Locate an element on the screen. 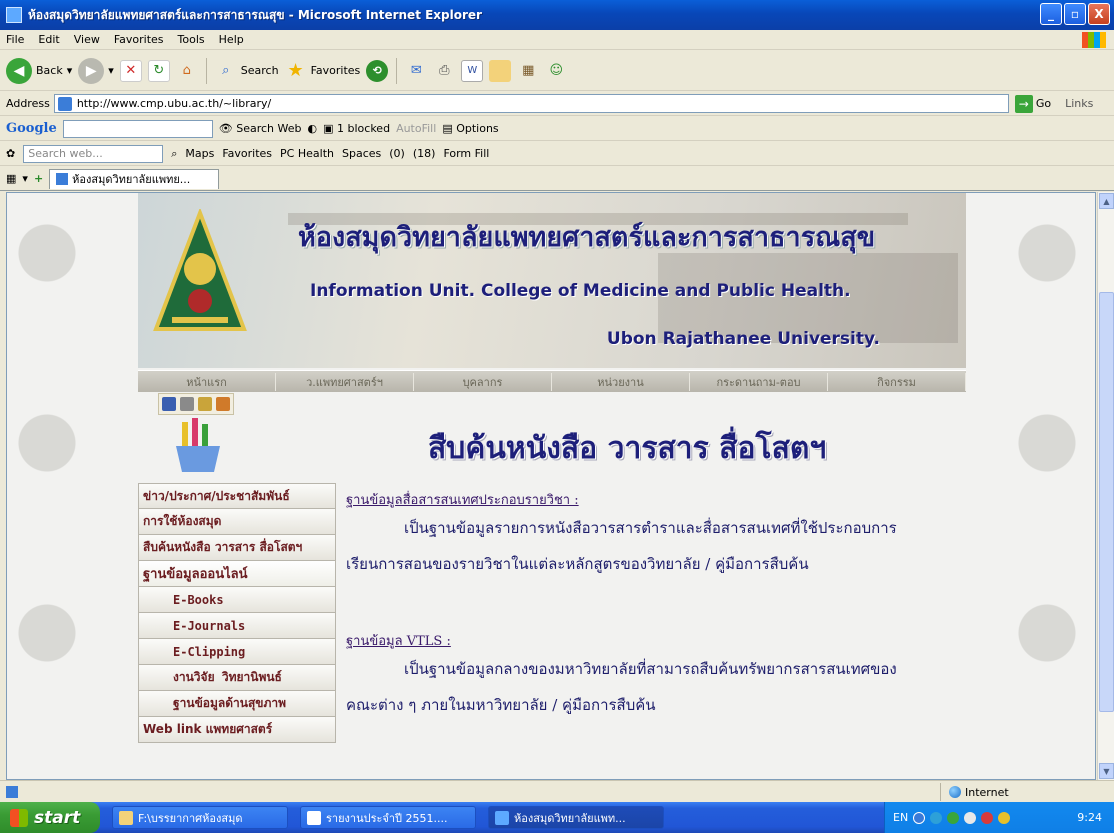  vtls-db-link: ฐานข้อมูล VTLS : is located at coordinates (656, 640).